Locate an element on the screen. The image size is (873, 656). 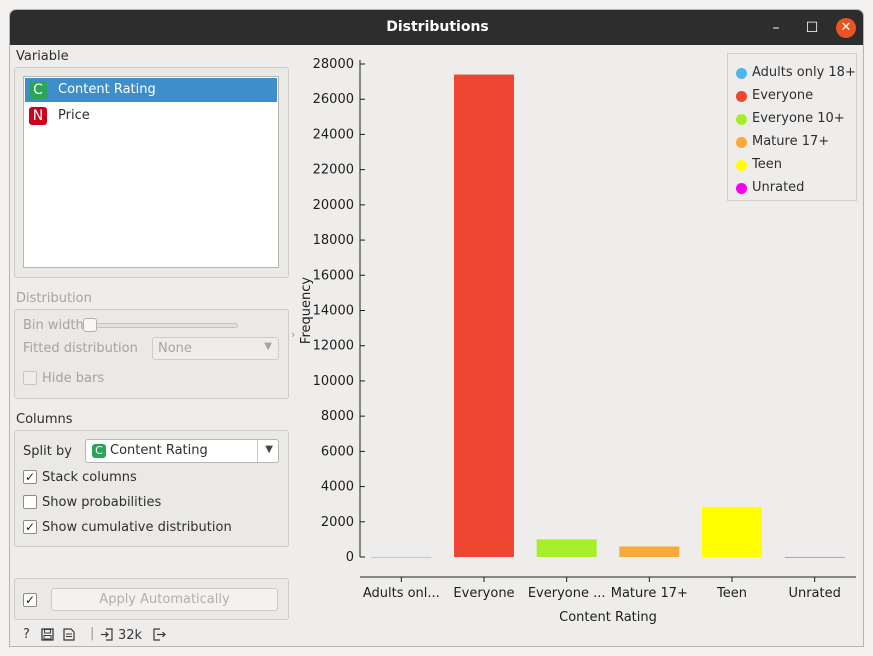
output-icon is located at coordinates (159, 636).